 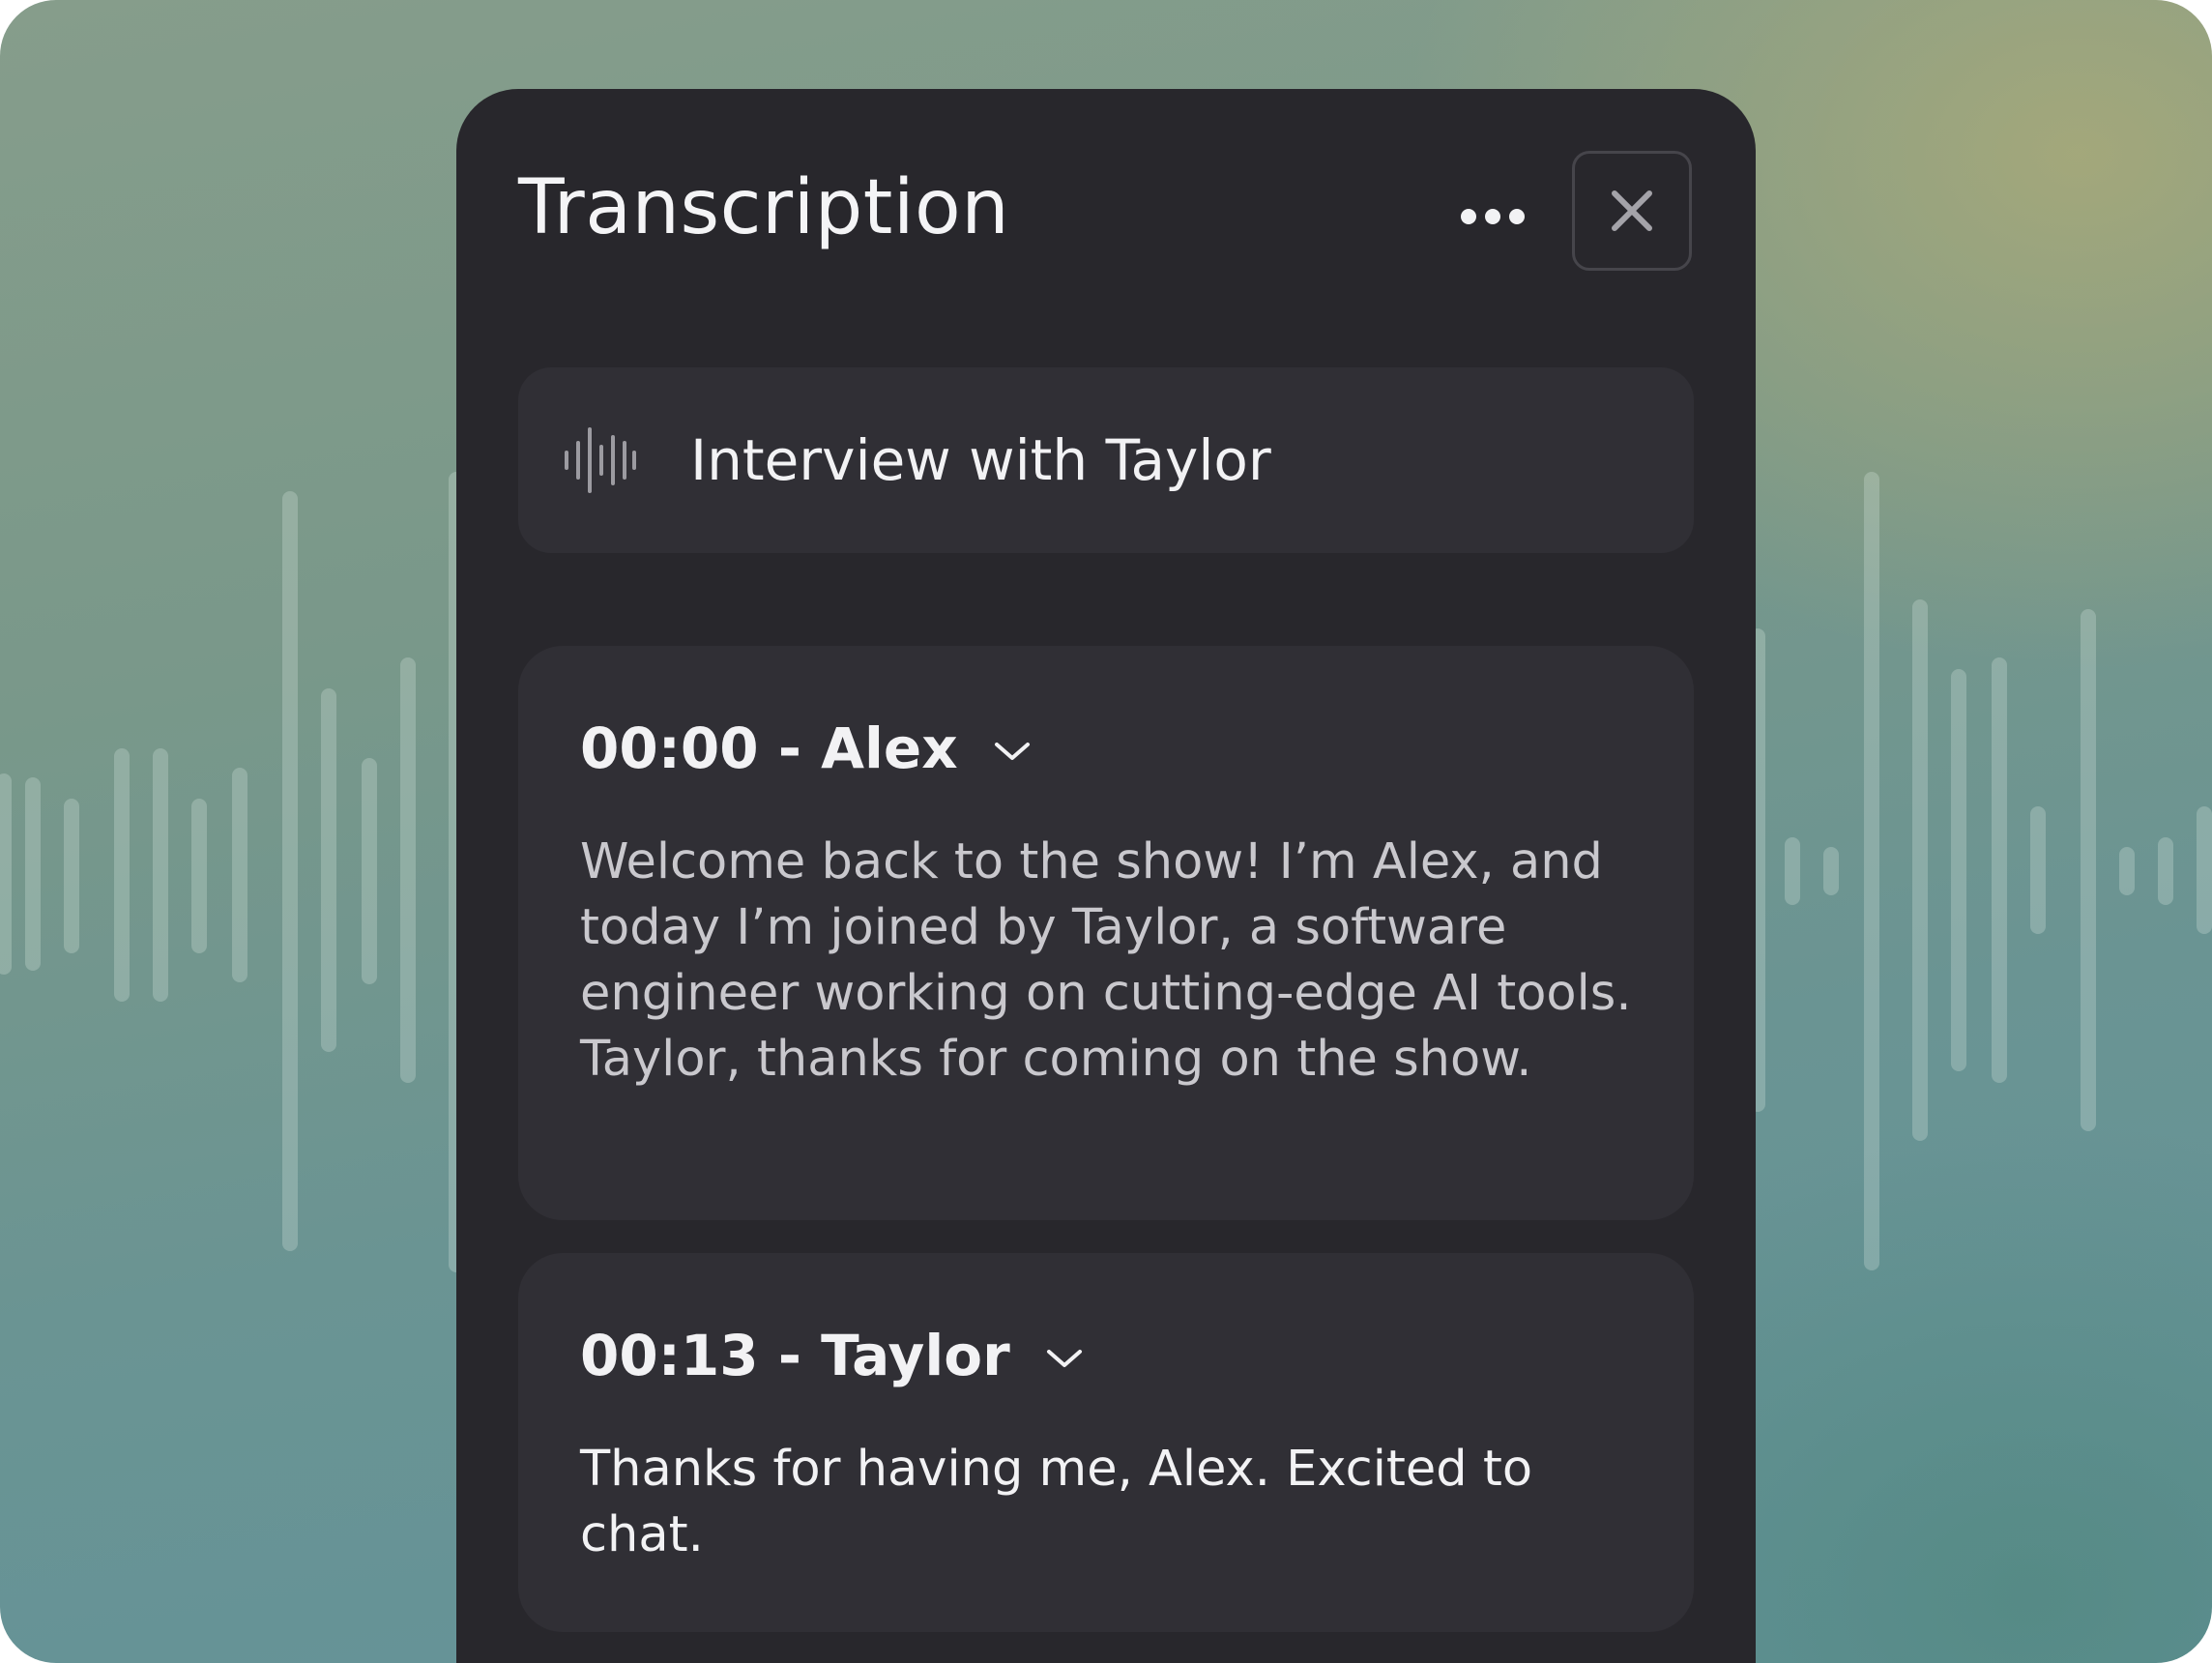 I want to click on more-horizontal-icon, so click(x=1493, y=217).